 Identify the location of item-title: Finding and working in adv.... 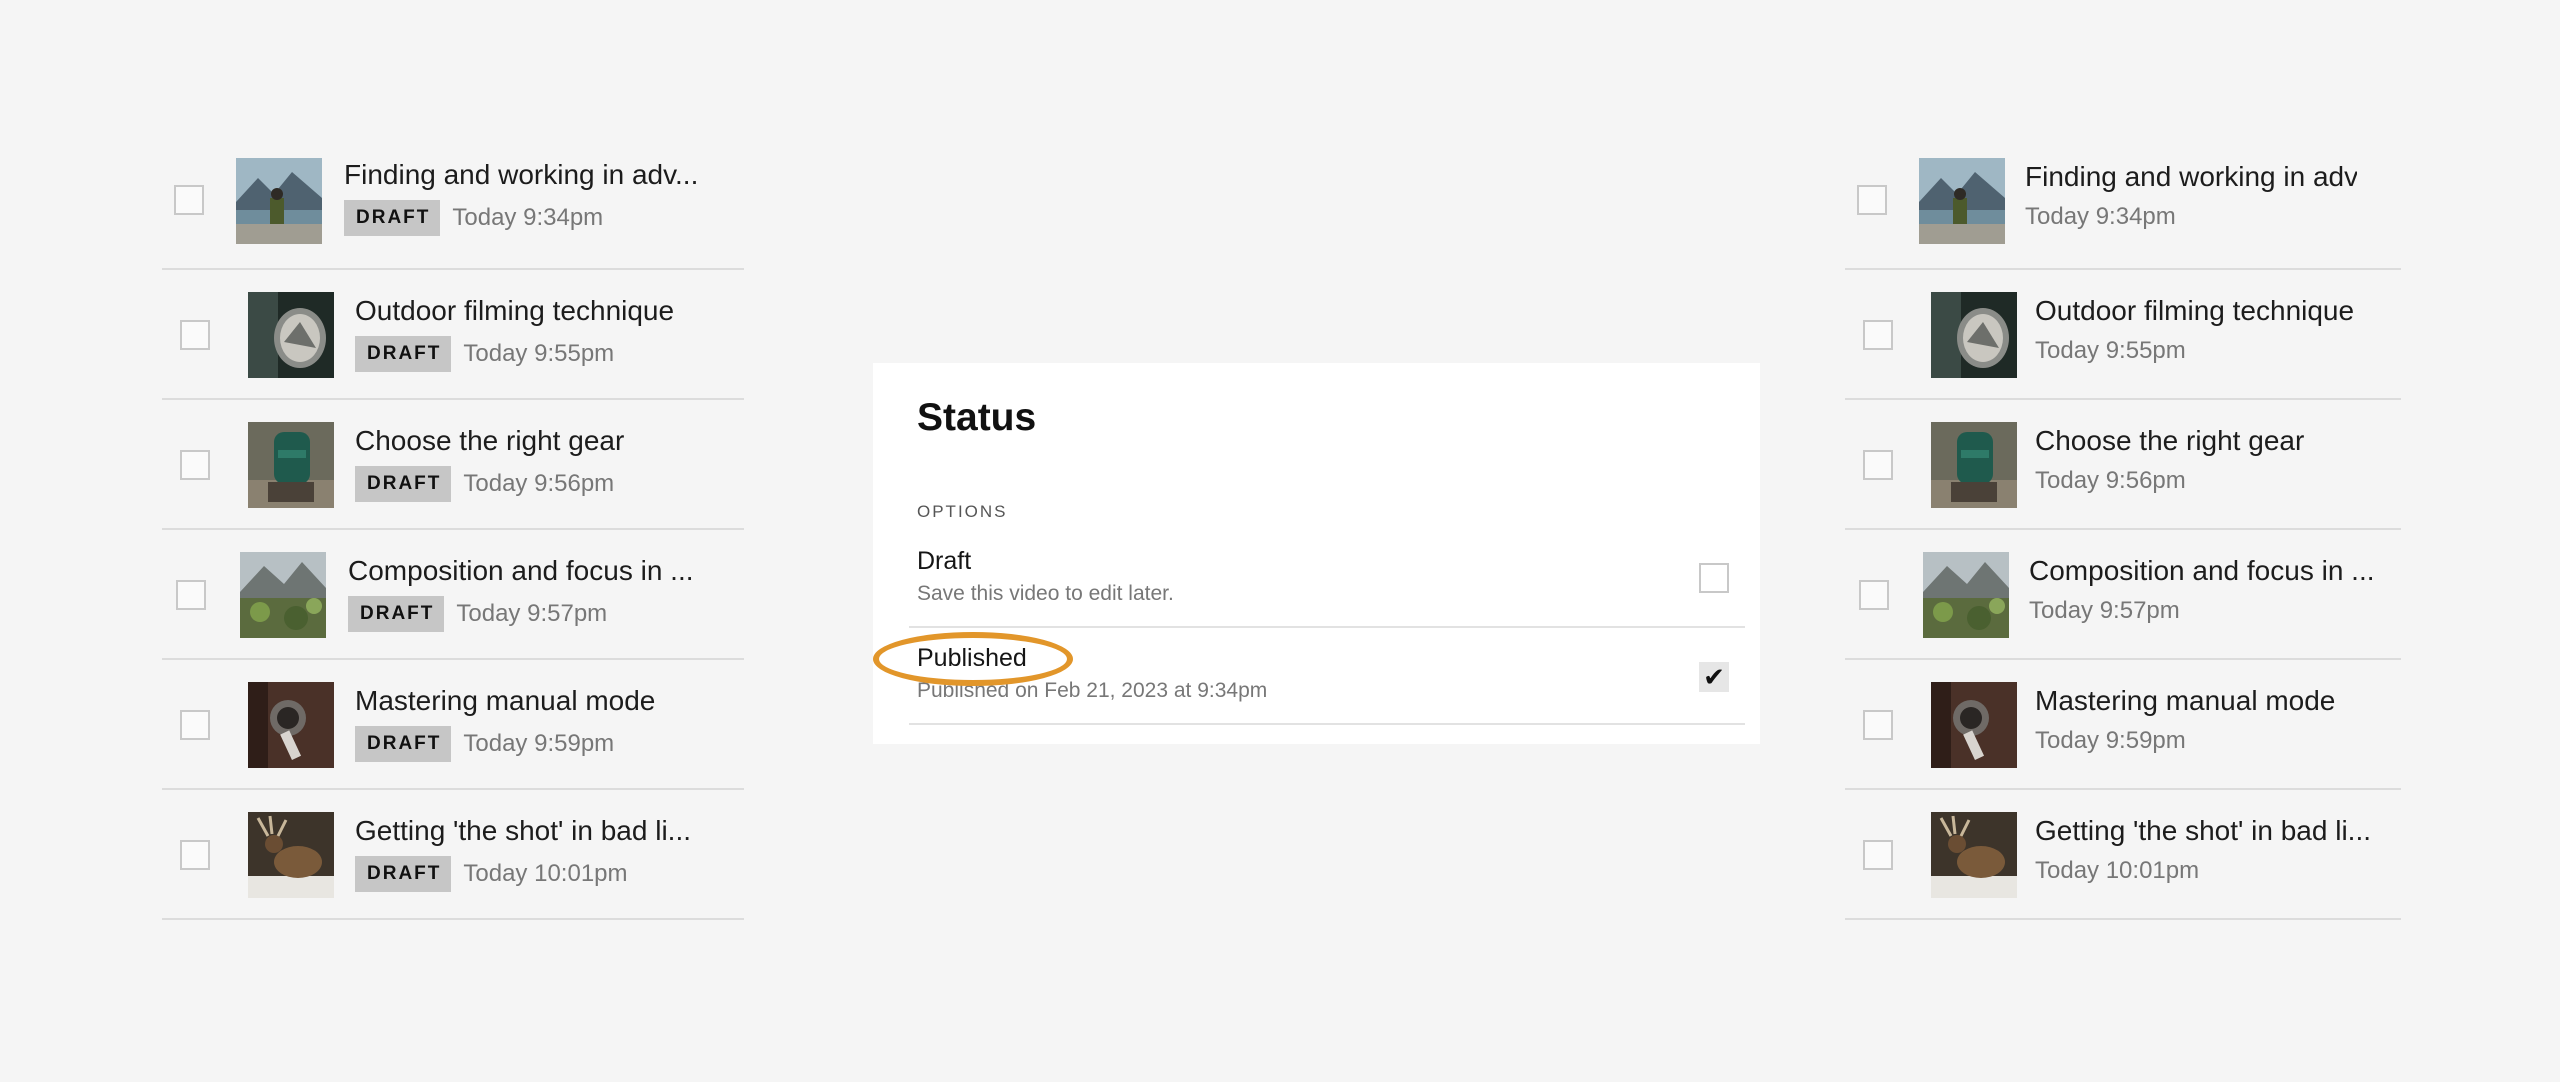
(521, 174).